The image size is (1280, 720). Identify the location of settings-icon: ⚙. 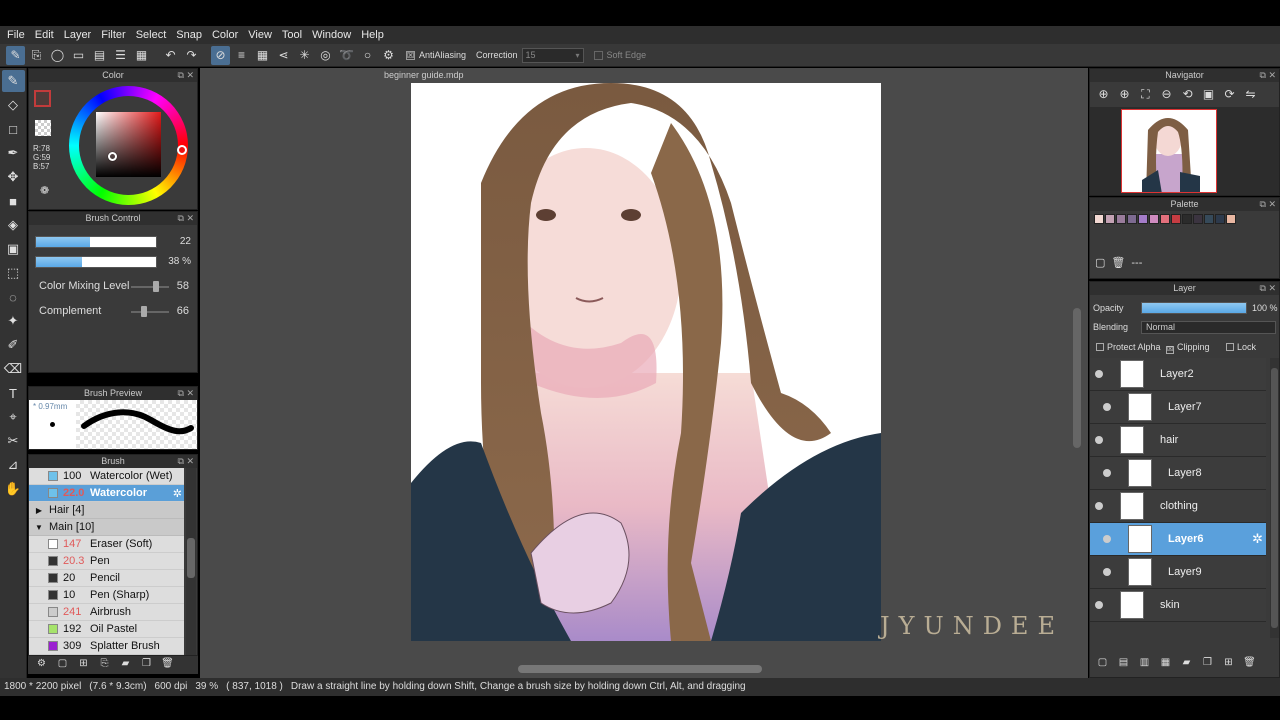
(388, 55).